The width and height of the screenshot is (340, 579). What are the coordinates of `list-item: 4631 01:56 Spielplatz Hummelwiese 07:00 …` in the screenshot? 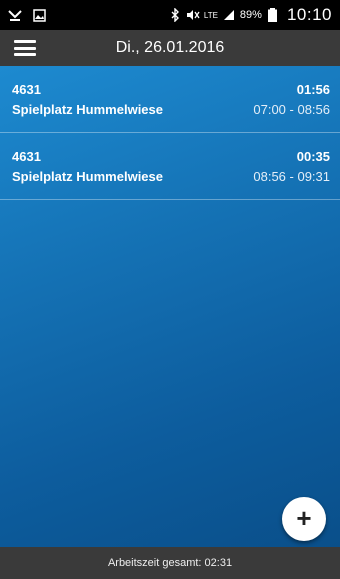 It's located at (170, 99).